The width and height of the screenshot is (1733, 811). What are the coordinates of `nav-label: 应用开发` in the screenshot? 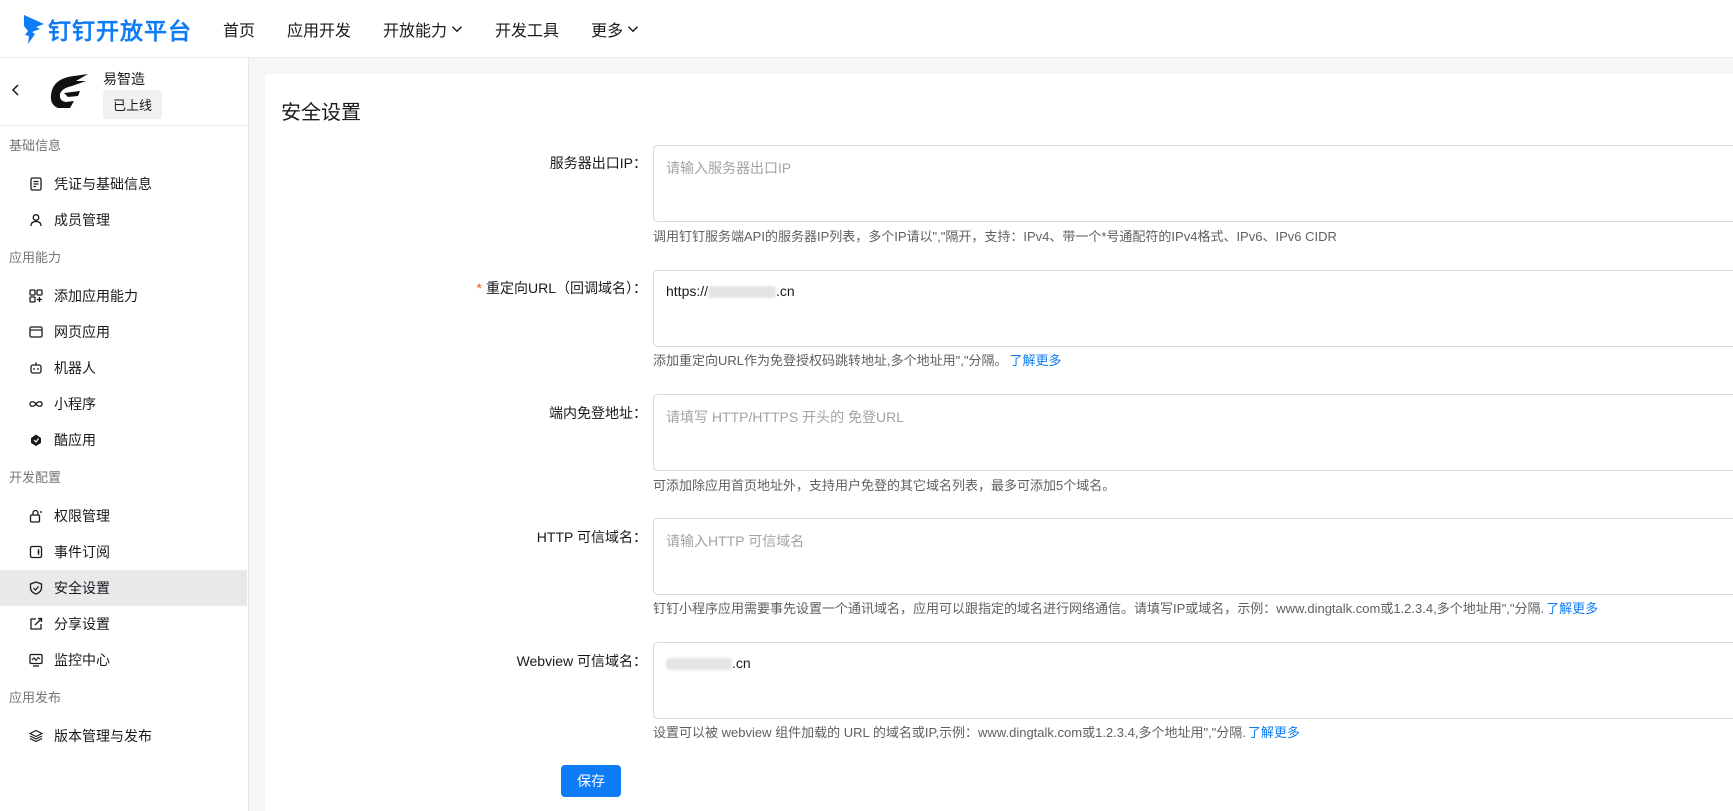 It's located at (319, 31).